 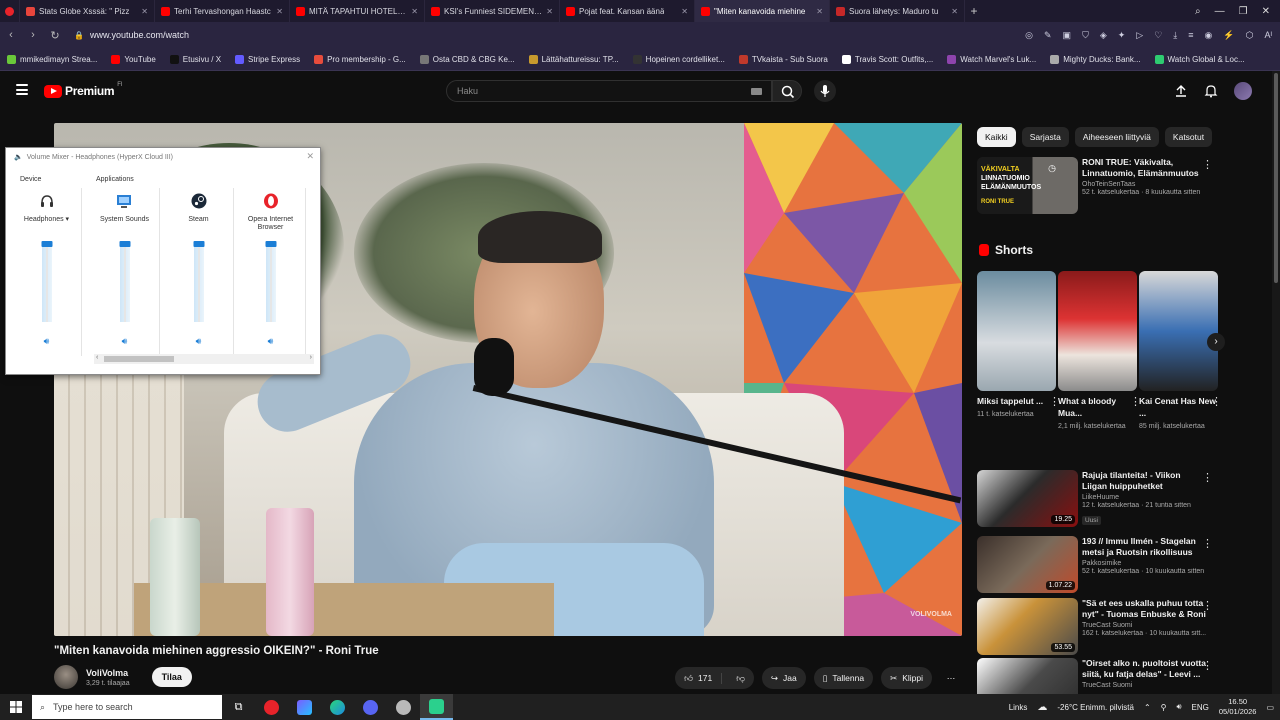 I want to click on lens-icon: ◎, so click(x=1029, y=35).